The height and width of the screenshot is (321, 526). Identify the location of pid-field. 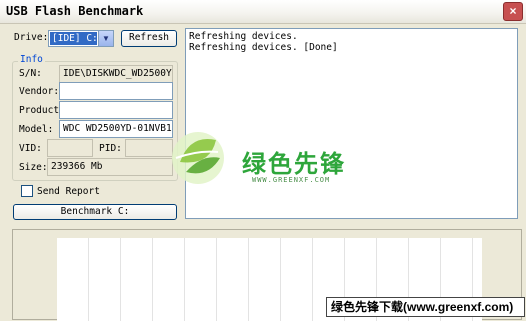
(149, 148).